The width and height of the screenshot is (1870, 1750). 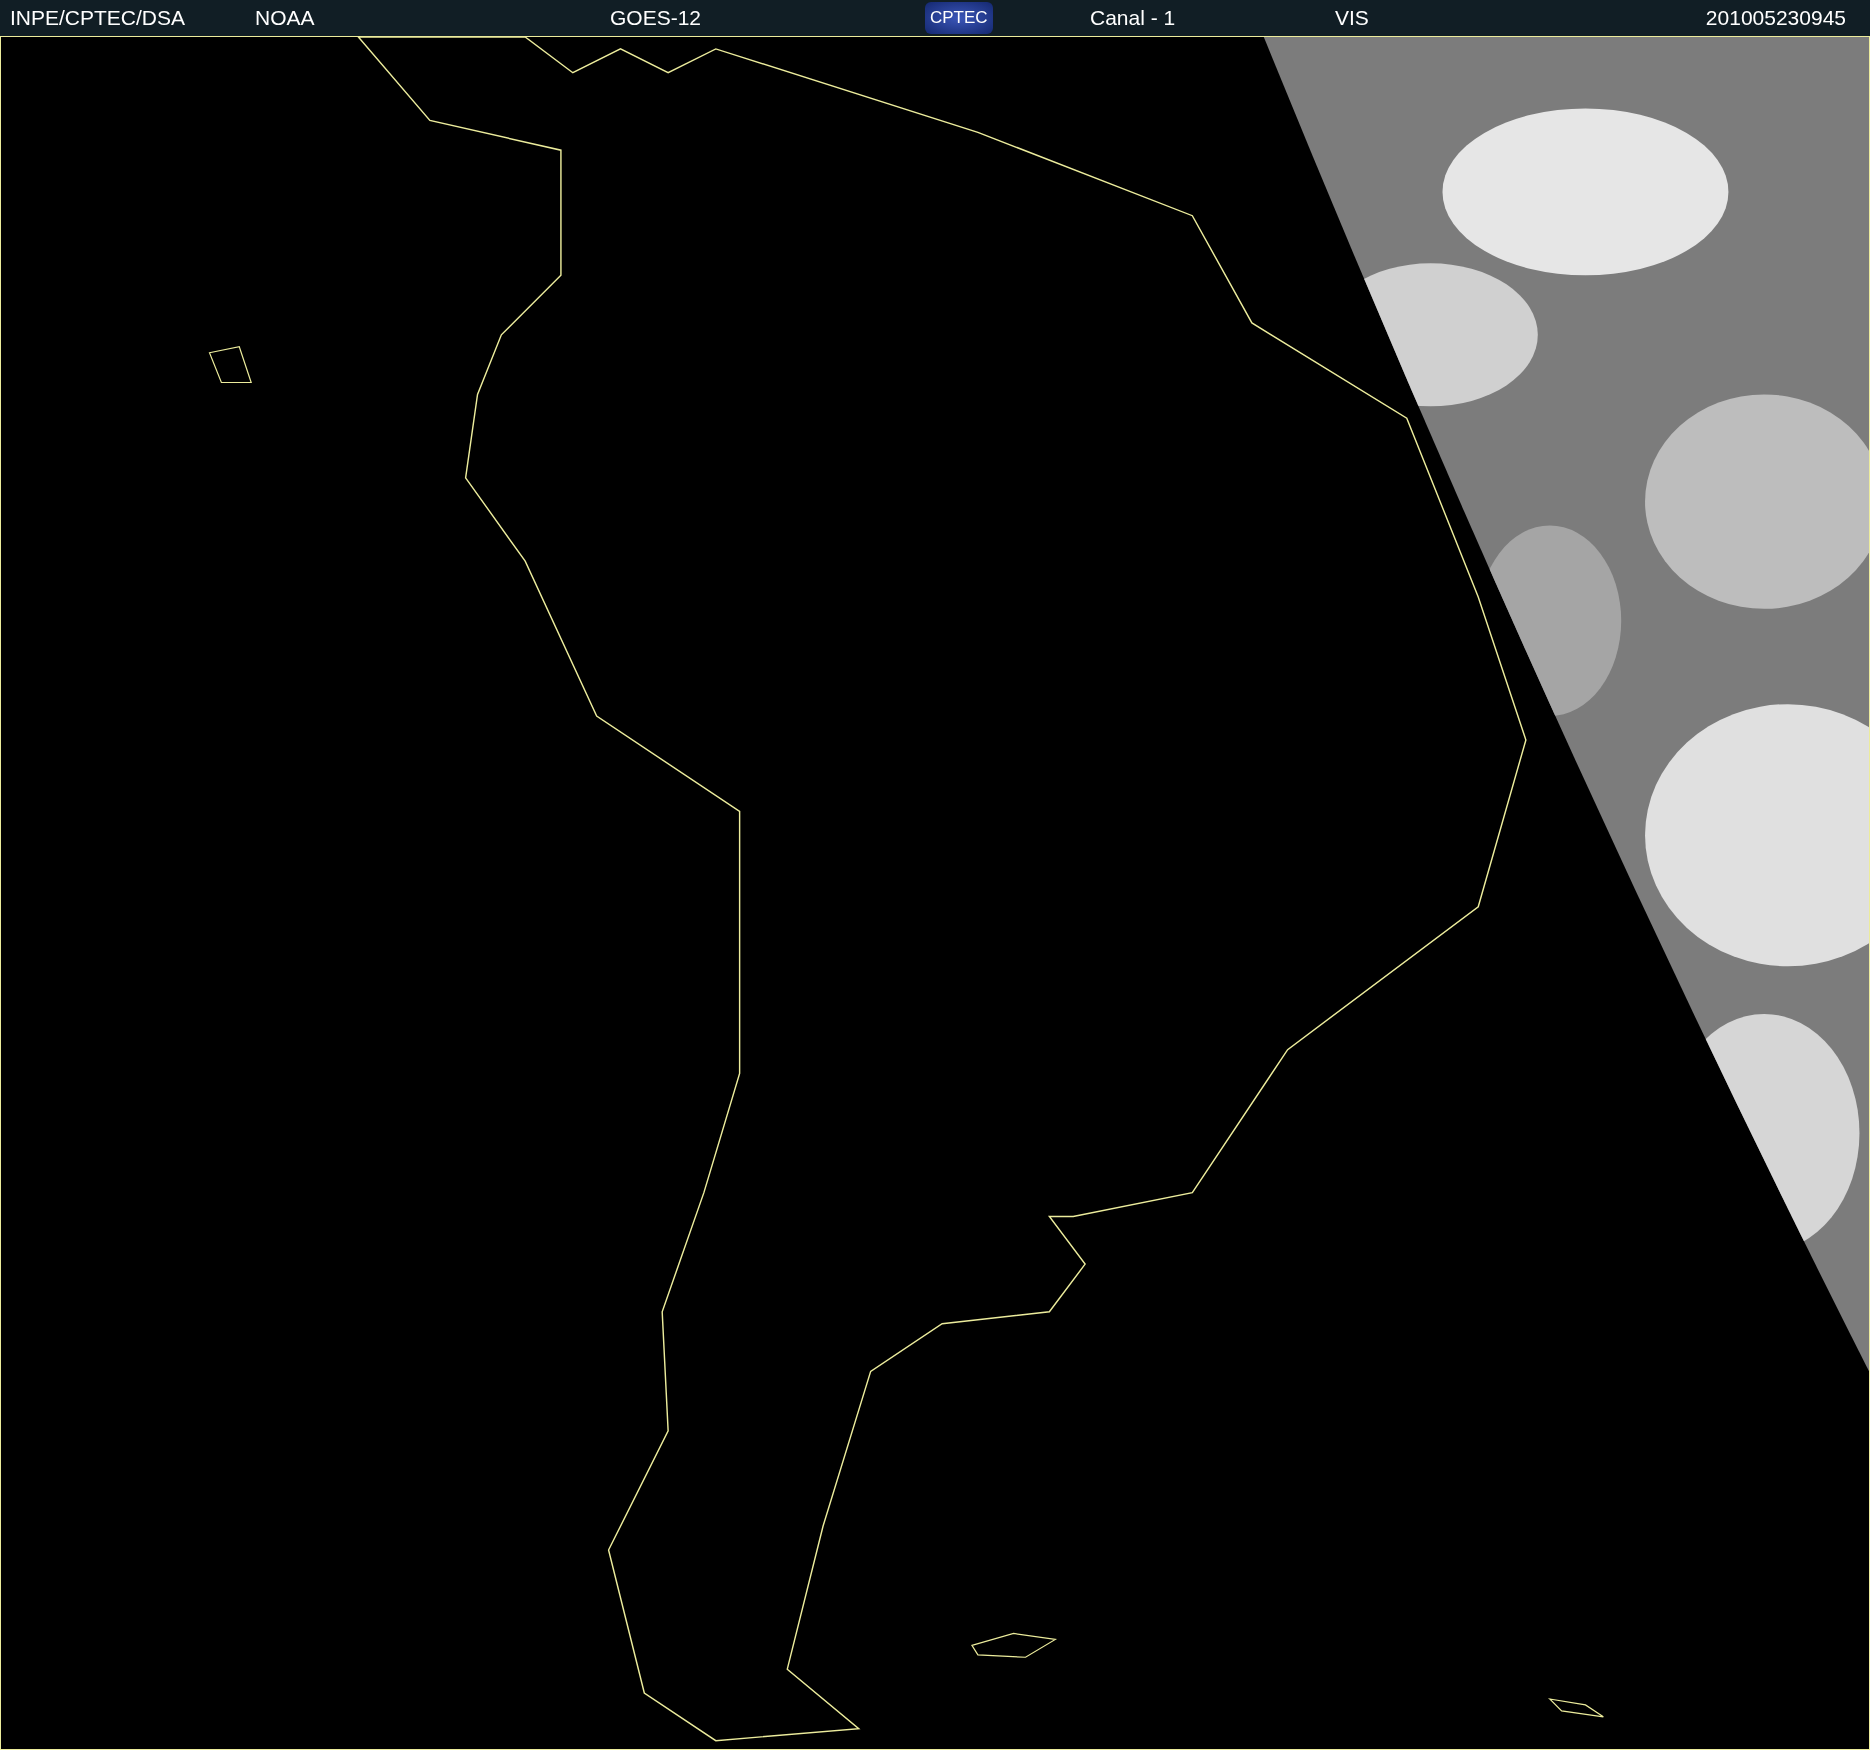 What do you see at coordinates (1133, 18) in the screenshot?
I see `header-text: Canal - 1` at bounding box center [1133, 18].